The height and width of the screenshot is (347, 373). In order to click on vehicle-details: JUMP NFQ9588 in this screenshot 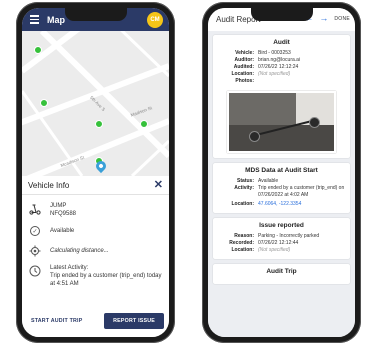, I will do `click(63, 210)`.